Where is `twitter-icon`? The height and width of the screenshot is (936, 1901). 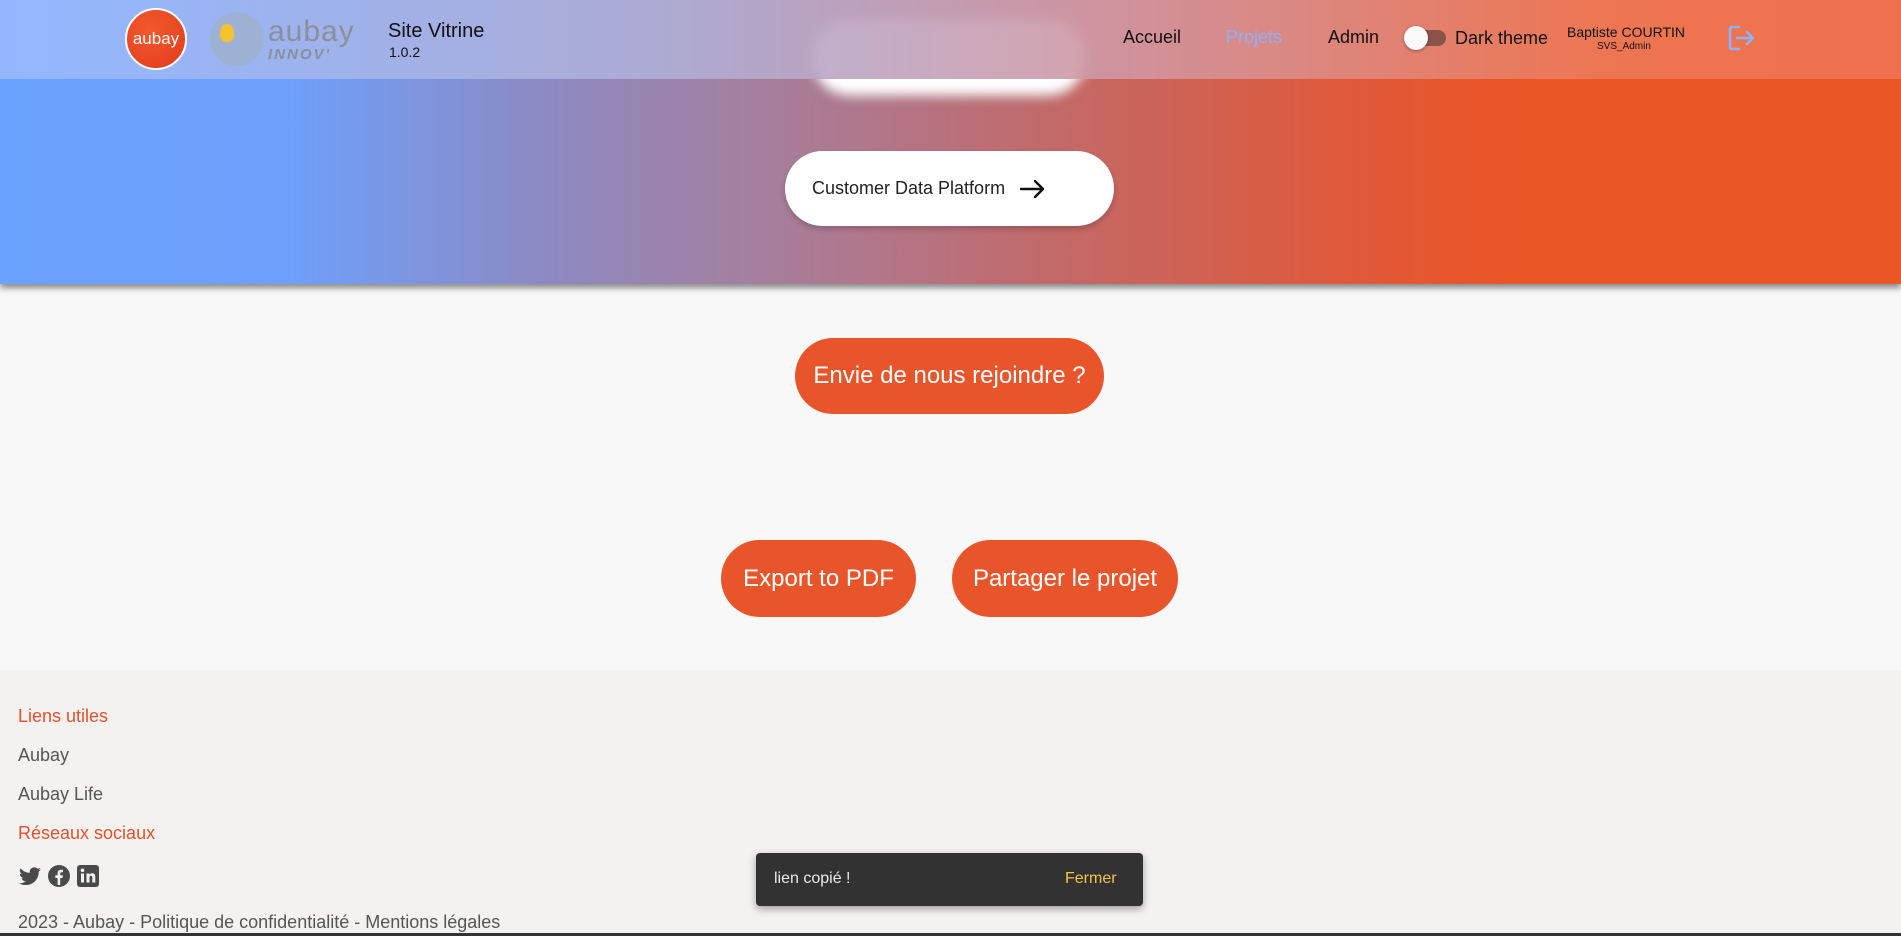
twitter-icon is located at coordinates (30, 878).